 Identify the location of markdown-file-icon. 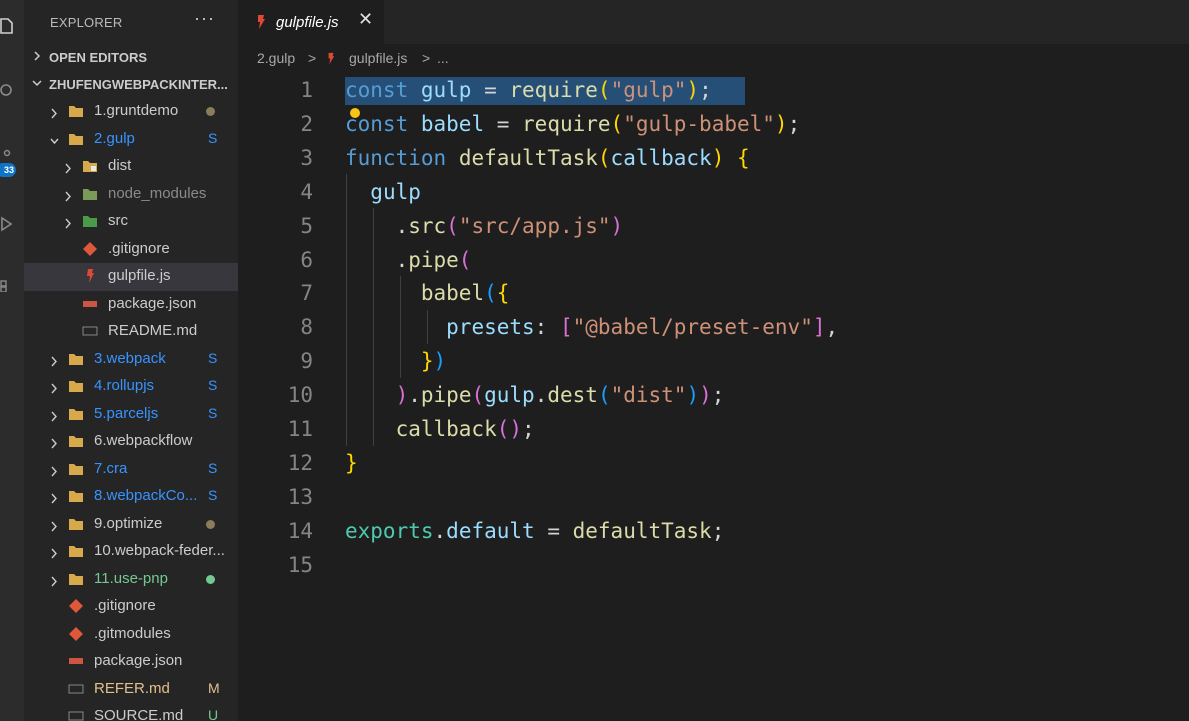
(90, 331).